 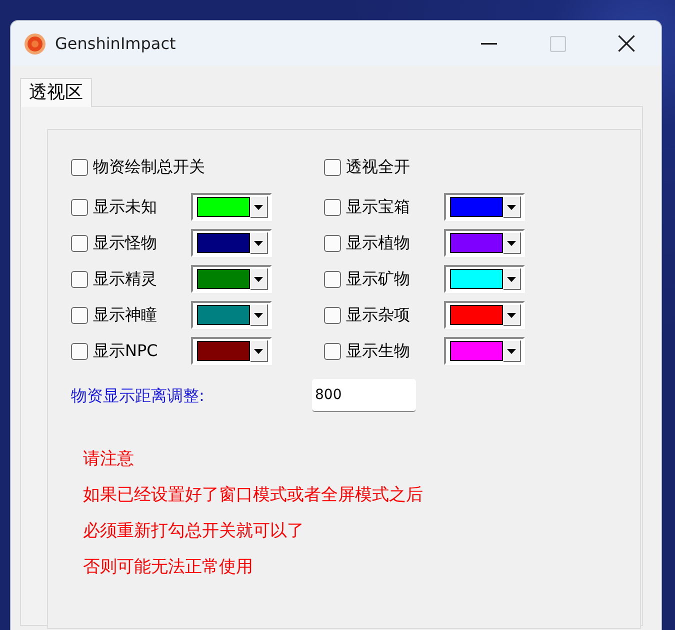 What do you see at coordinates (125, 315) in the screenshot?
I see `checkbox-label: 显示神瞳` at bounding box center [125, 315].